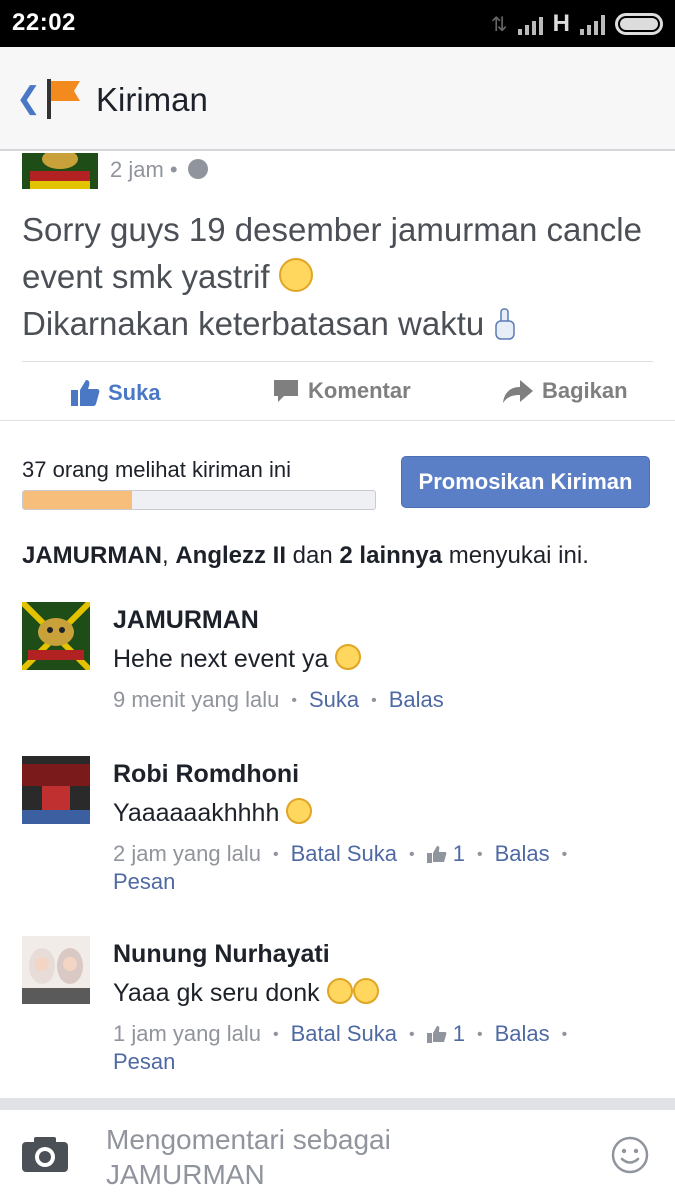 The width and height of the screenshot is (675, 1200). I want to click on pointing-up-emoji-icon, so click(505, 324).